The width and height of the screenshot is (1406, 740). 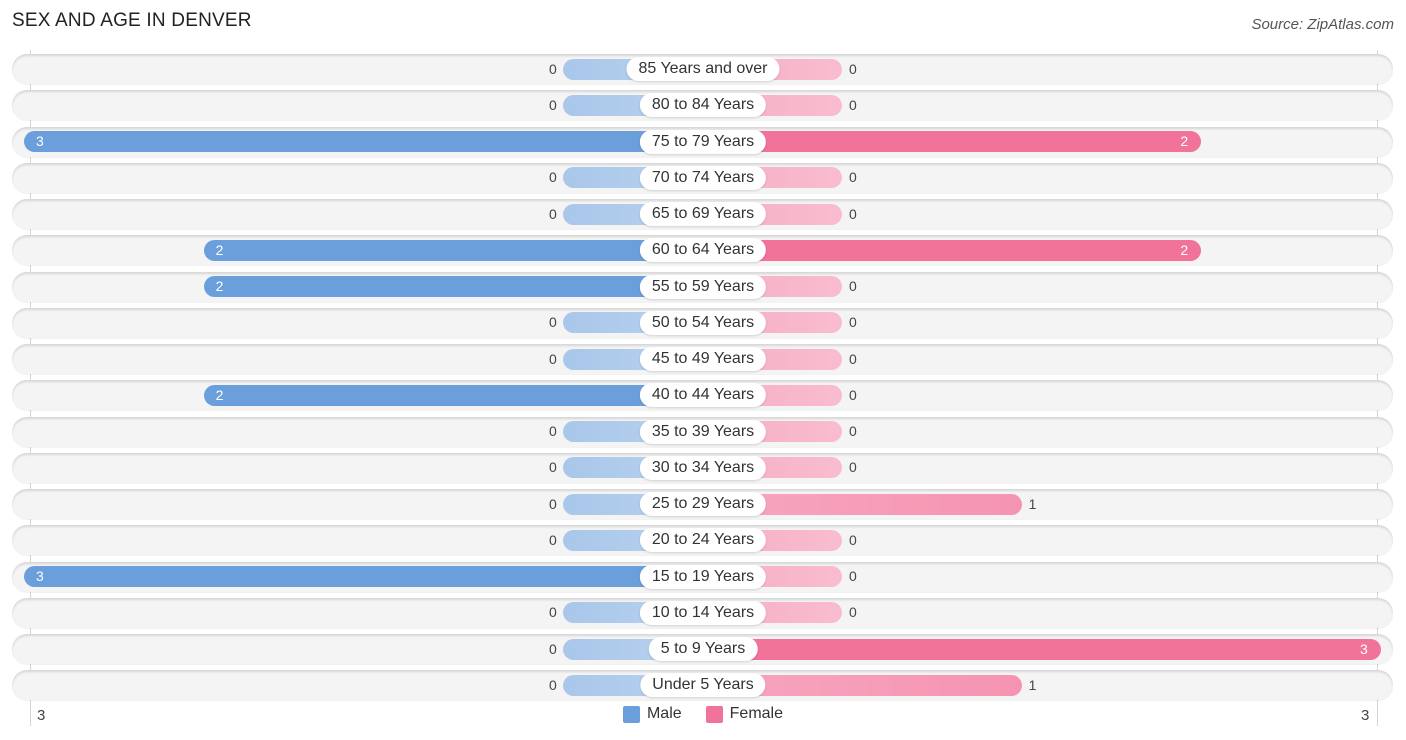 I want to click on value-label-female: 3, so click(x=1364, y=648).